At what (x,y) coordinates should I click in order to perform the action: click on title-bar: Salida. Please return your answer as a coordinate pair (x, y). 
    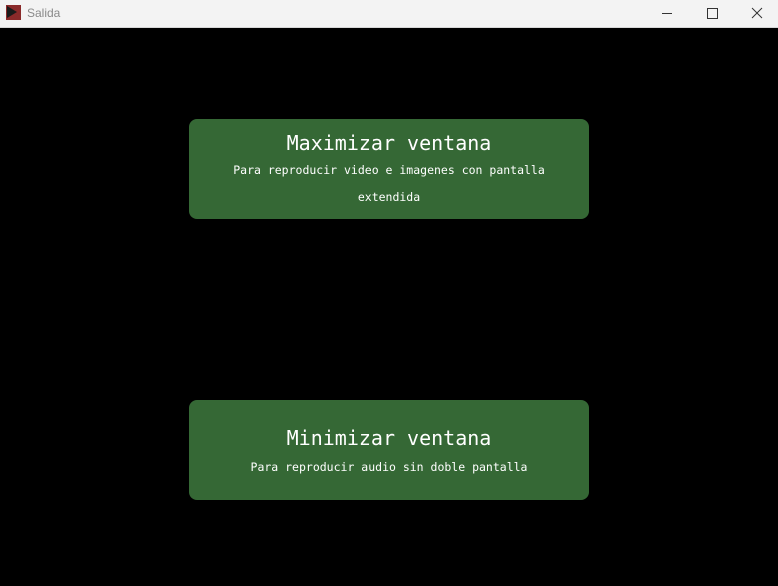
    Looking at the image, I should click on (389, 14).